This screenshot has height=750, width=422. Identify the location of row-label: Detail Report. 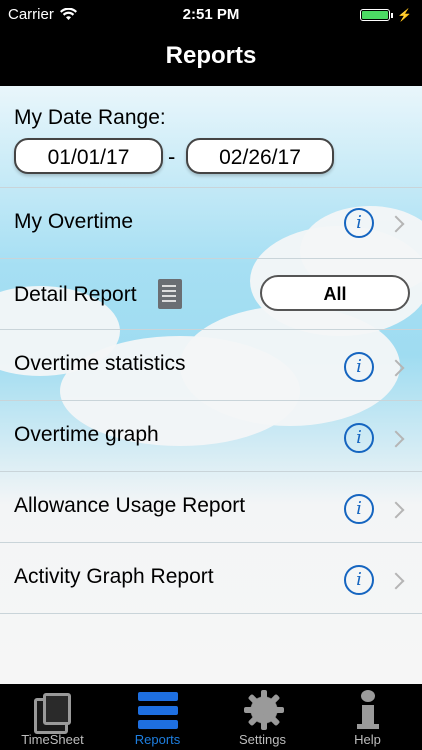
(75, 294).